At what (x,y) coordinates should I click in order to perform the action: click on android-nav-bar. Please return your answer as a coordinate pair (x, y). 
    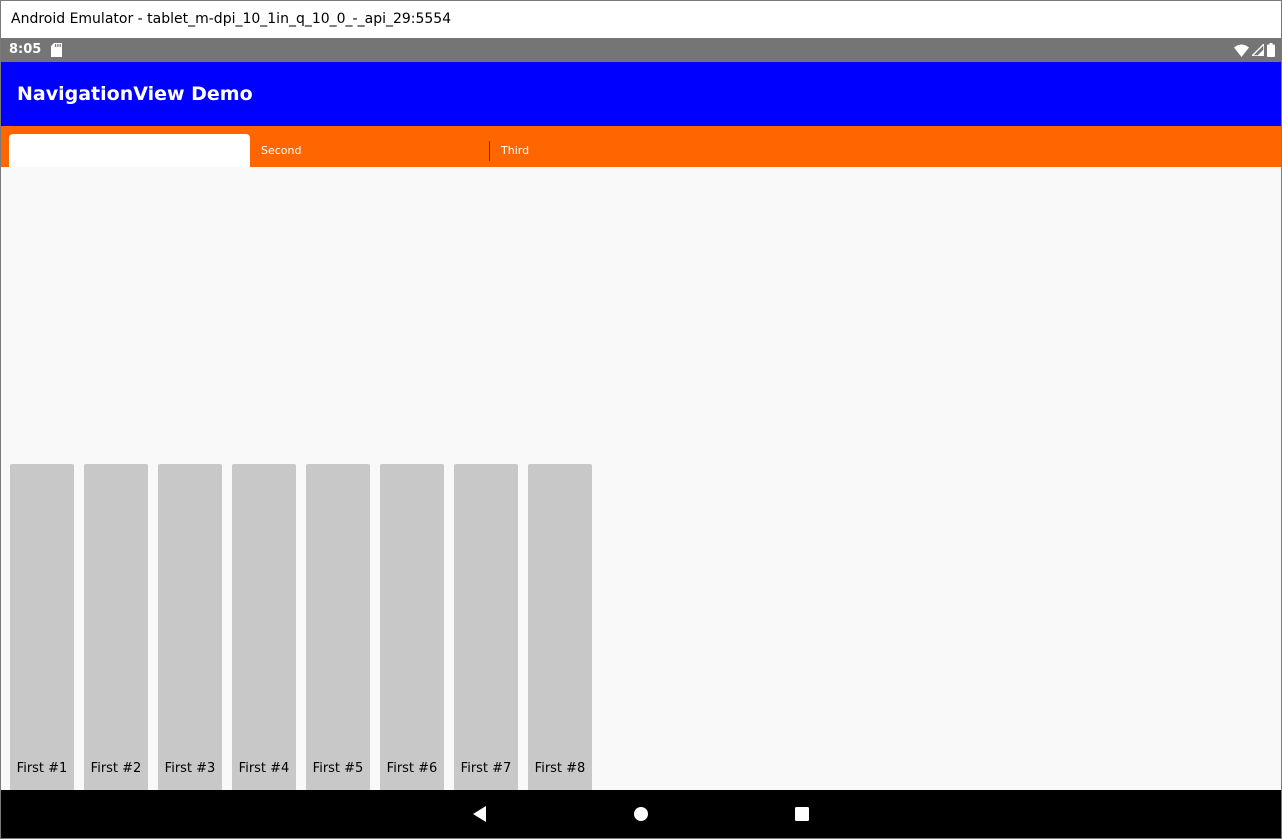
    Looking at the image, I should click on (641, 814).